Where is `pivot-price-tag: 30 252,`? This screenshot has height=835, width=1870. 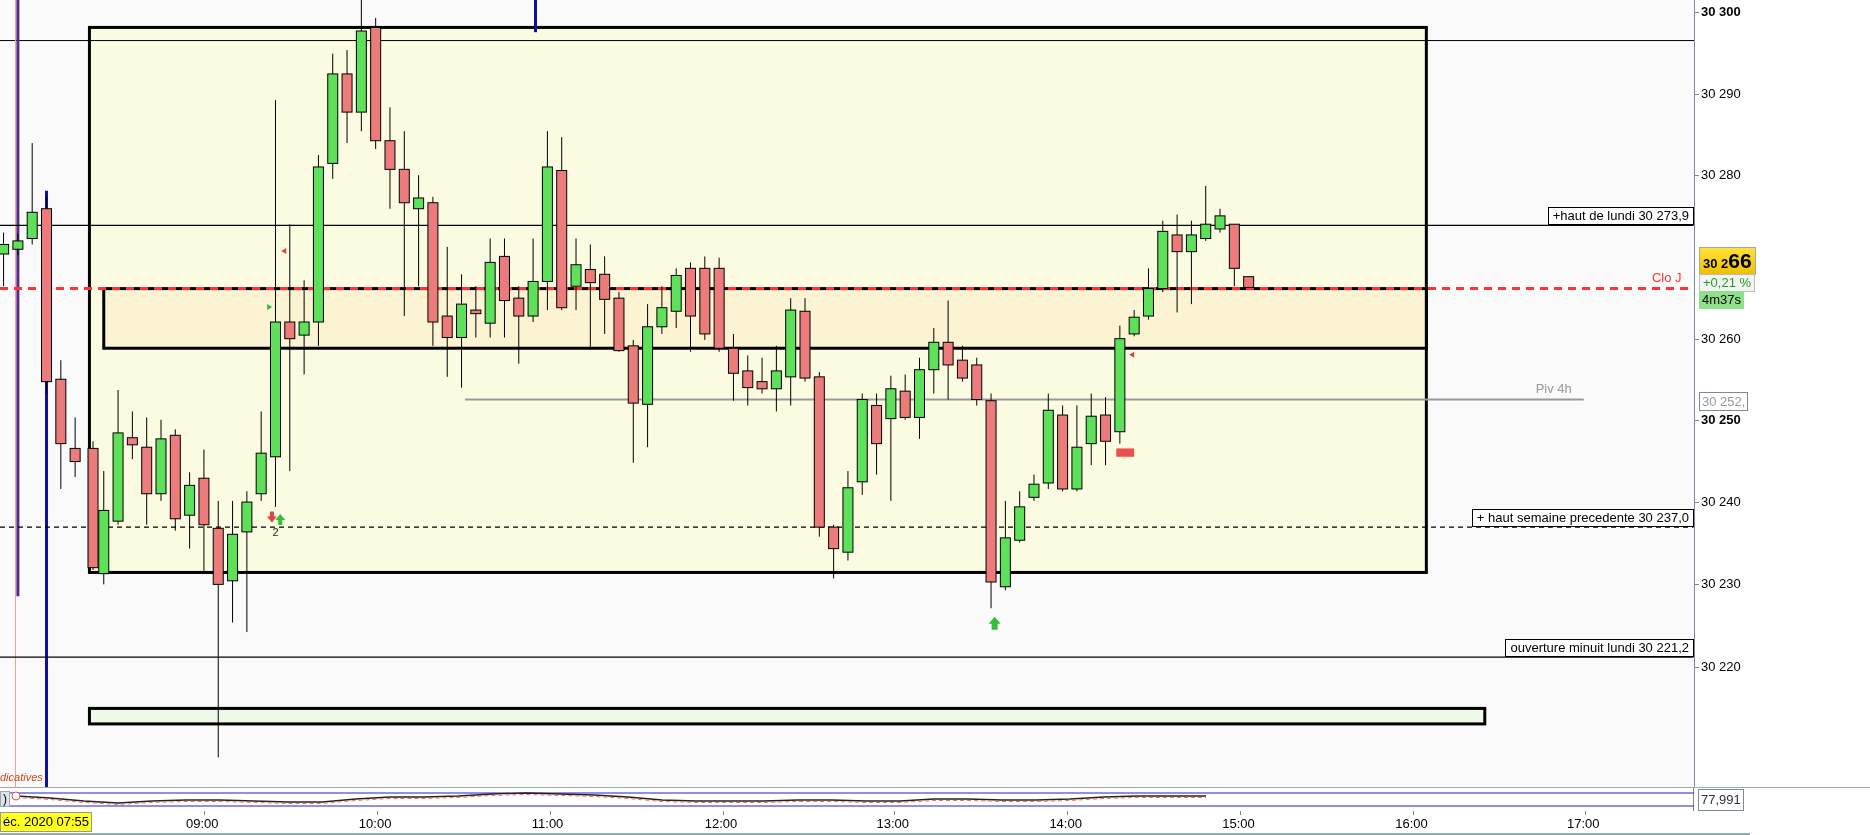
pivot-price-tag: 30 252, is located at coordinates (1724, 401).